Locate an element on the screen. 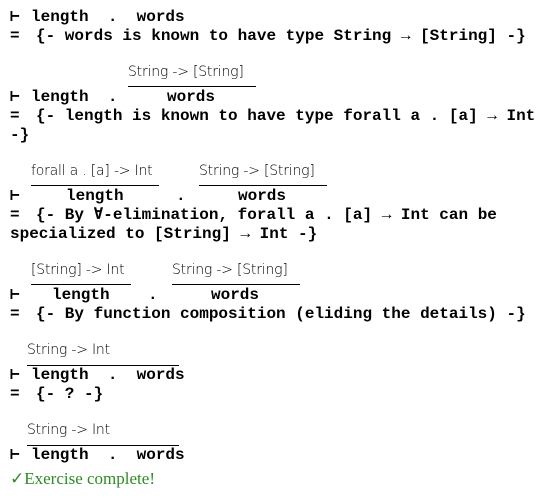 Image resolution: width=557 pixels, height=501 pixels. comment-5: {- ? -} is located at coordinates (70, 394).